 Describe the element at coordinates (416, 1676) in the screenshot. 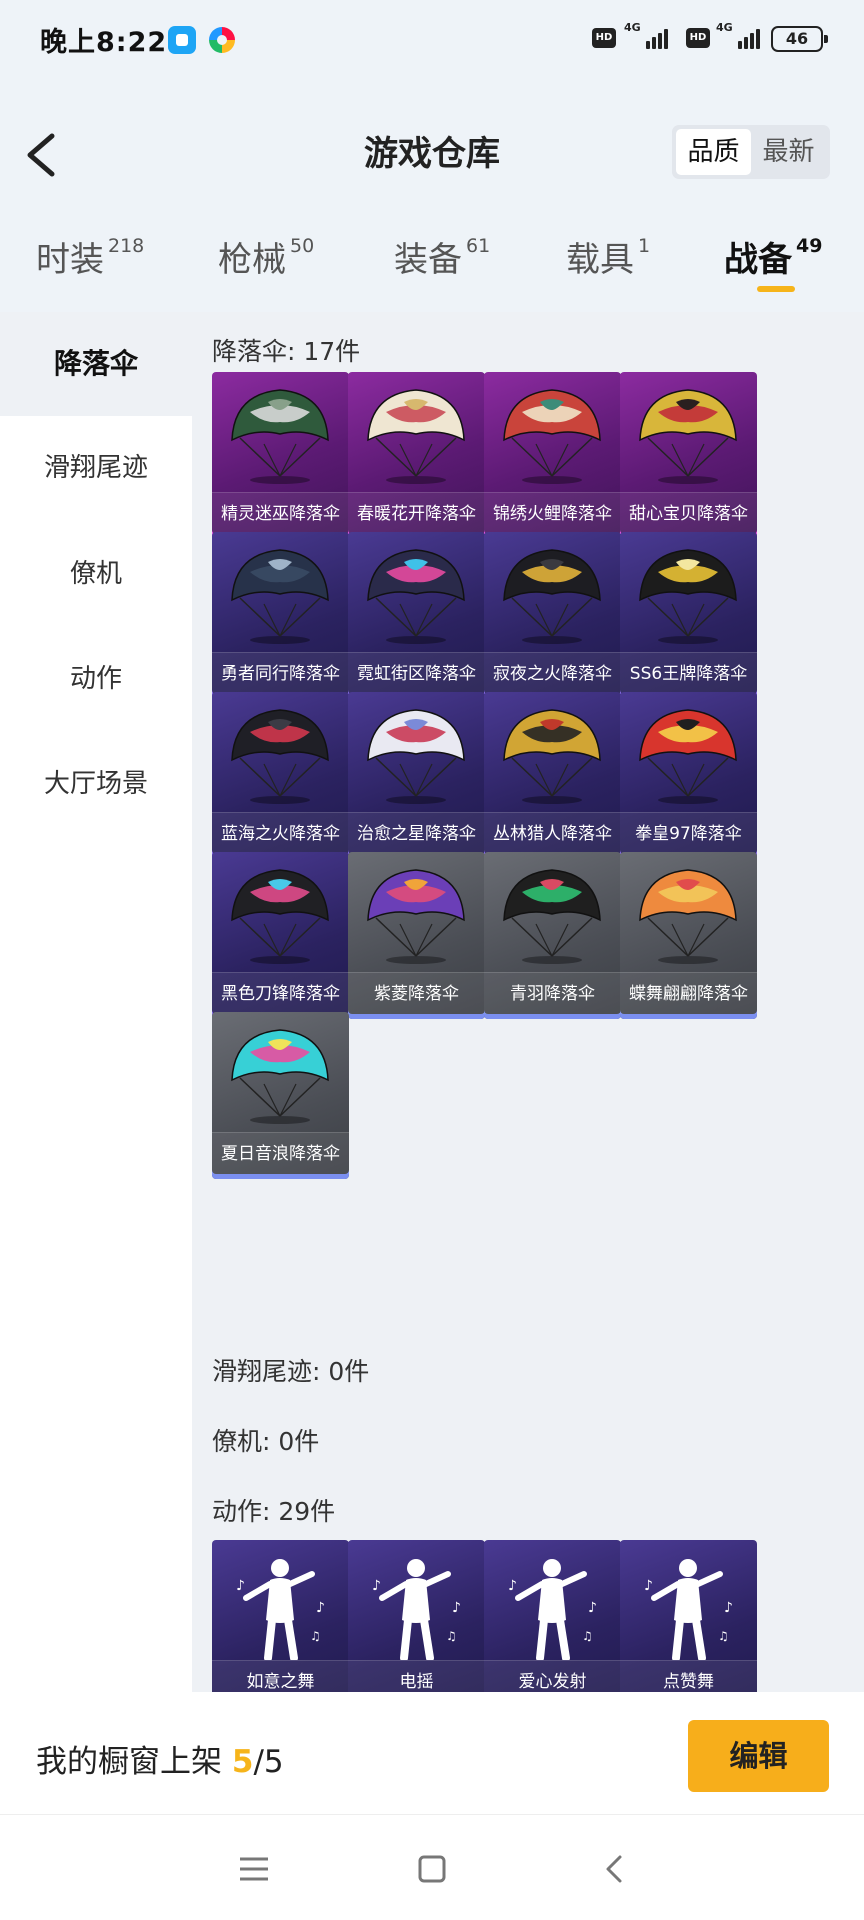

I see `emote-card-name: 电摇` at that location.